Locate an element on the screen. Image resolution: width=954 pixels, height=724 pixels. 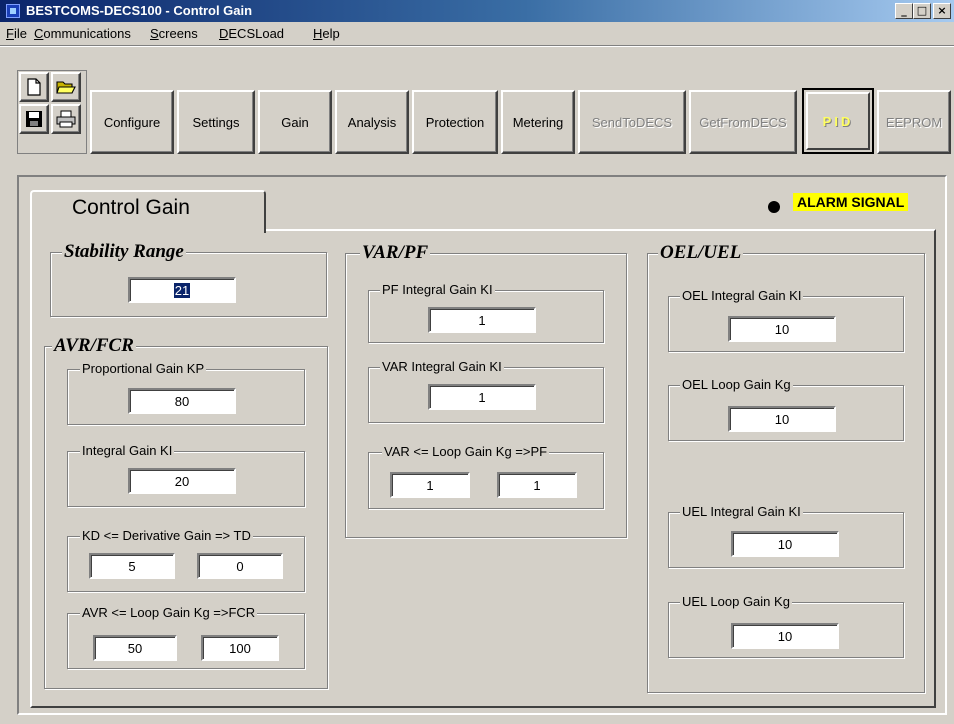
proportional-gain-label: Proportional Gain KP is located at coordinates (143, 368).